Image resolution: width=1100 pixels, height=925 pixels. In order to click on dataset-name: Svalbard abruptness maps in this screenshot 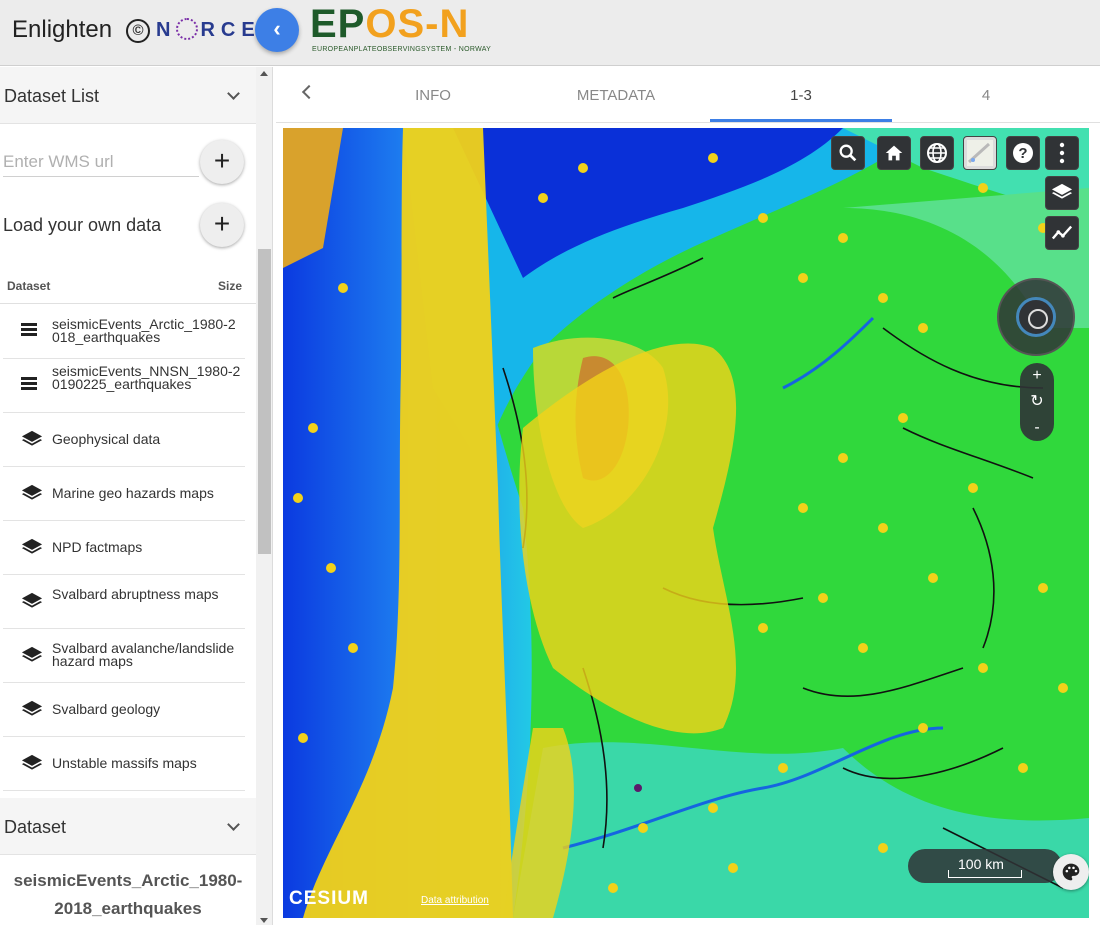, I will do `click(135, 594)`.